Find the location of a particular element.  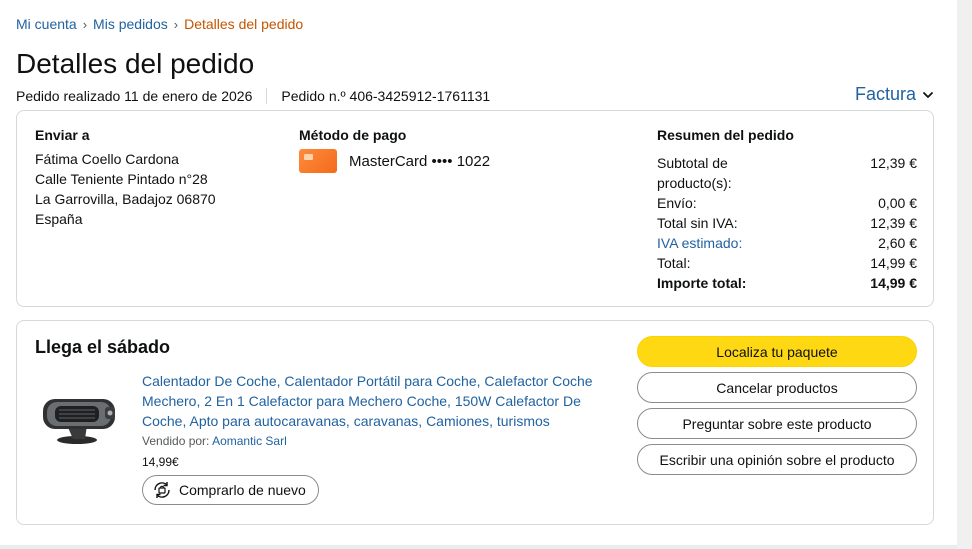

order-number: Pedido n.º 406-3425912-1761131 is located at coordinates (386, 96).